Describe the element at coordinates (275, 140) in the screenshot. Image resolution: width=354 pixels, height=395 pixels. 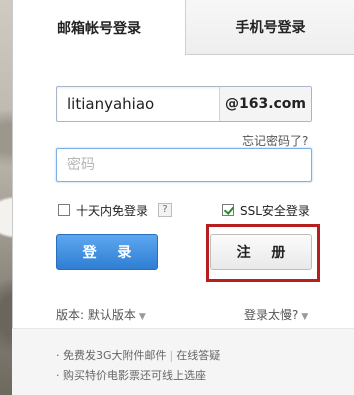
I see `forgot-password-link: 忘记密码了?` at that location.